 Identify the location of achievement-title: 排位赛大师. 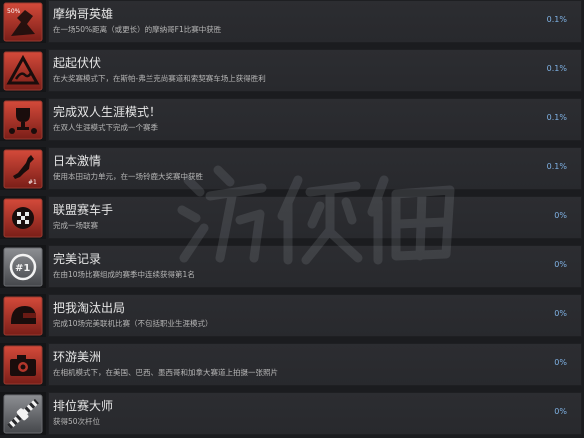
(83, 406).